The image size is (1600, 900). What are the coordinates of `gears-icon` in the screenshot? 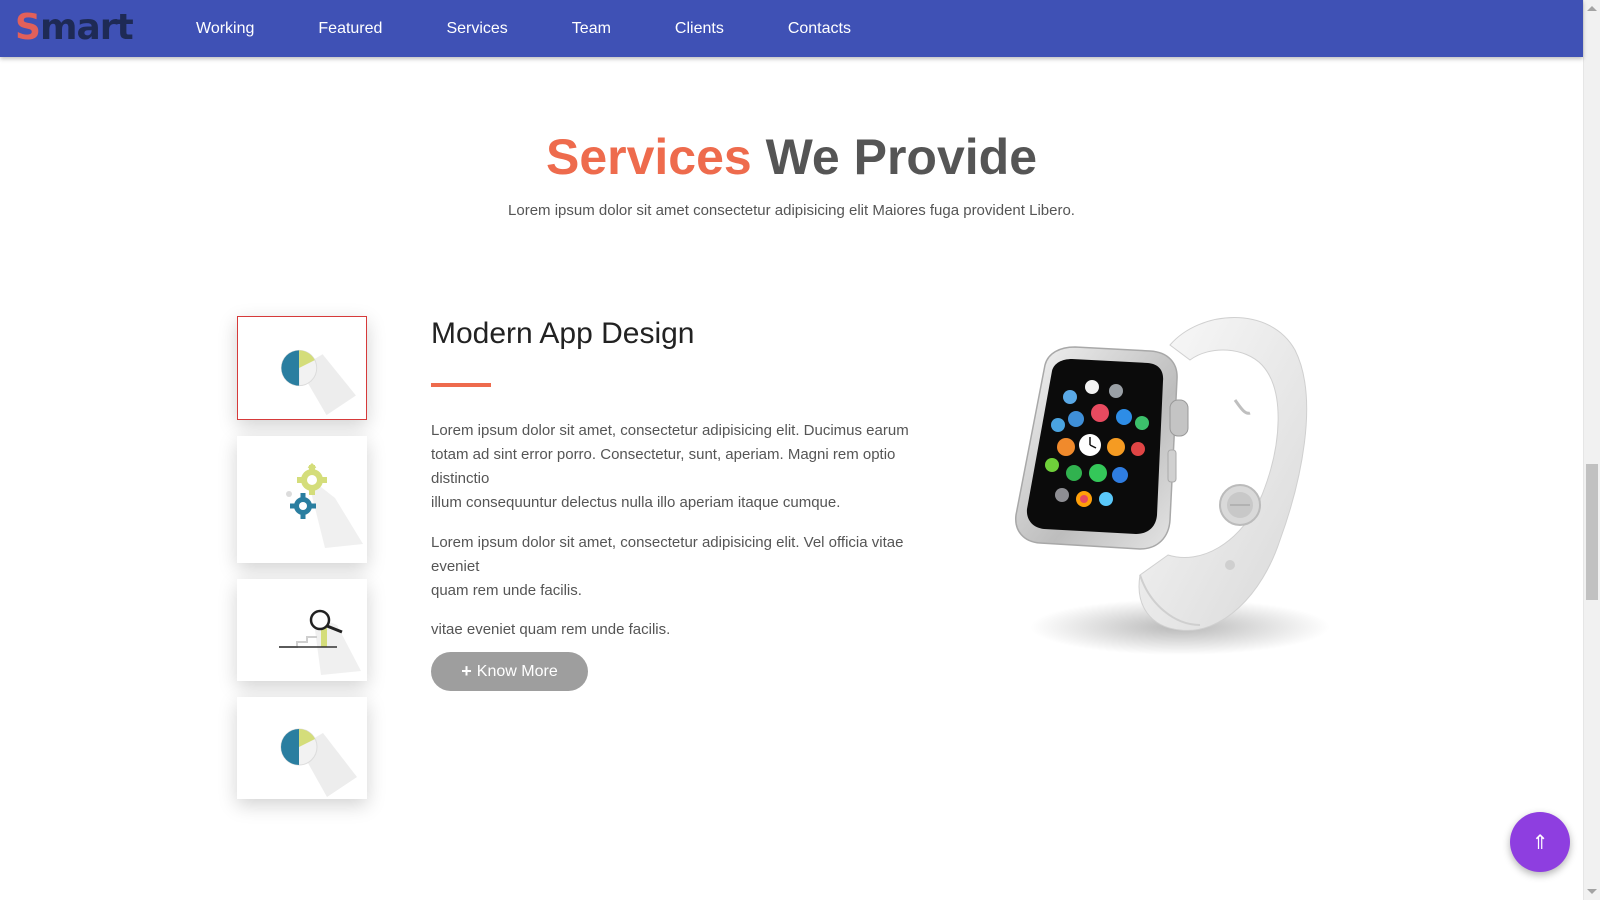 It's located at (324, 505).